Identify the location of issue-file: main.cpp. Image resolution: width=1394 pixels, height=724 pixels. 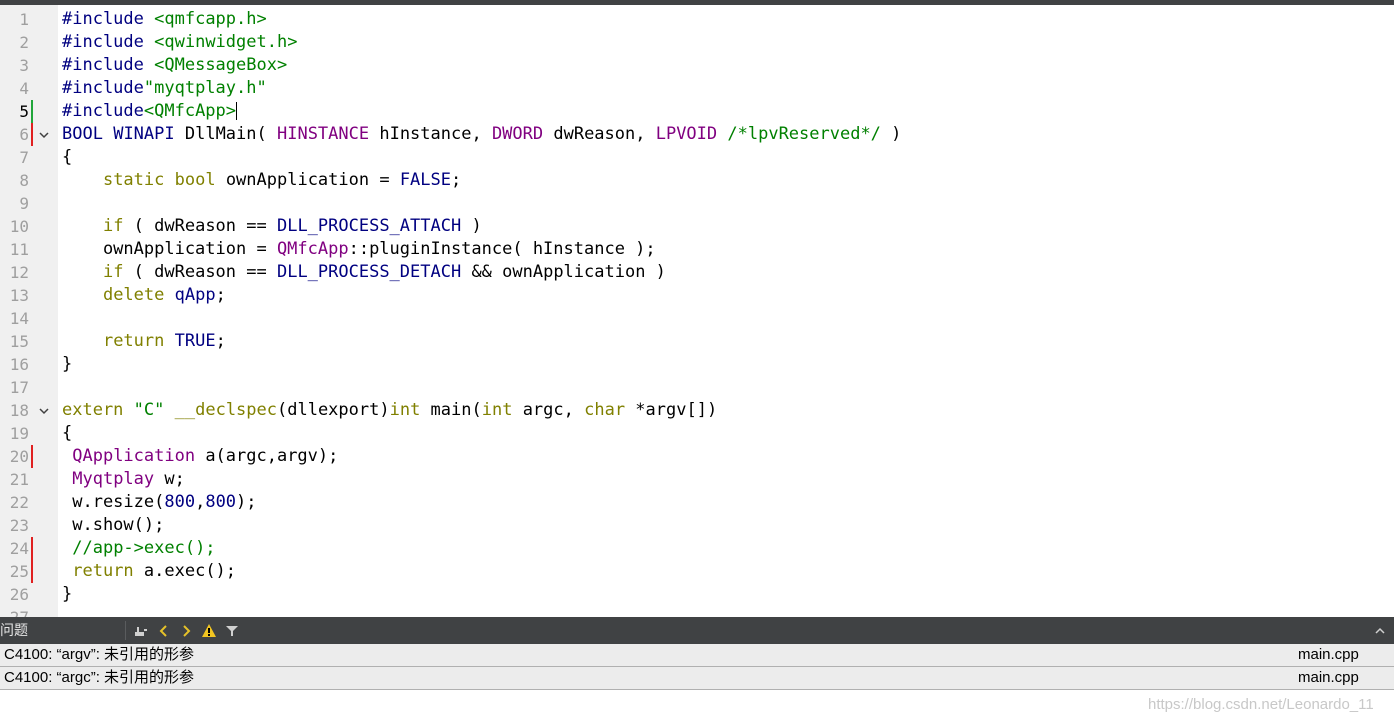
(1328, 654).